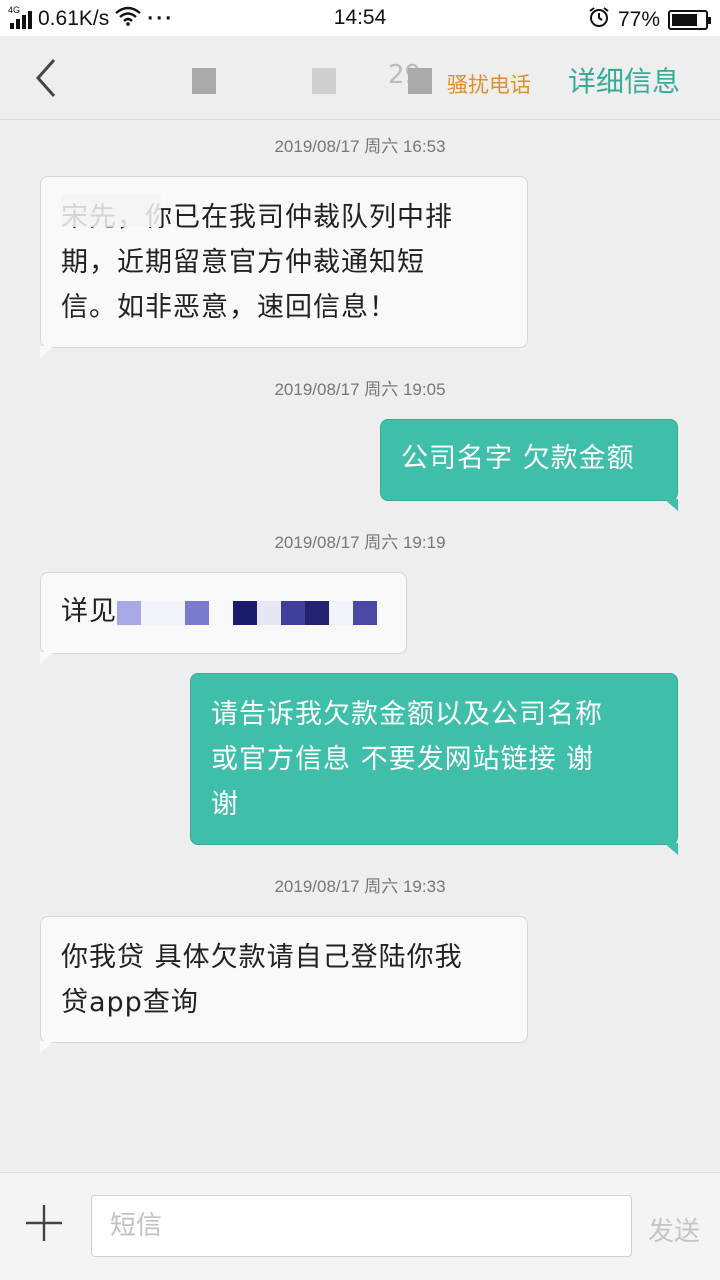 This screenshot has width=720, height=1280. I want to click on message-line: 期，近期留意官方仲裁通知短, so click(243, 262).